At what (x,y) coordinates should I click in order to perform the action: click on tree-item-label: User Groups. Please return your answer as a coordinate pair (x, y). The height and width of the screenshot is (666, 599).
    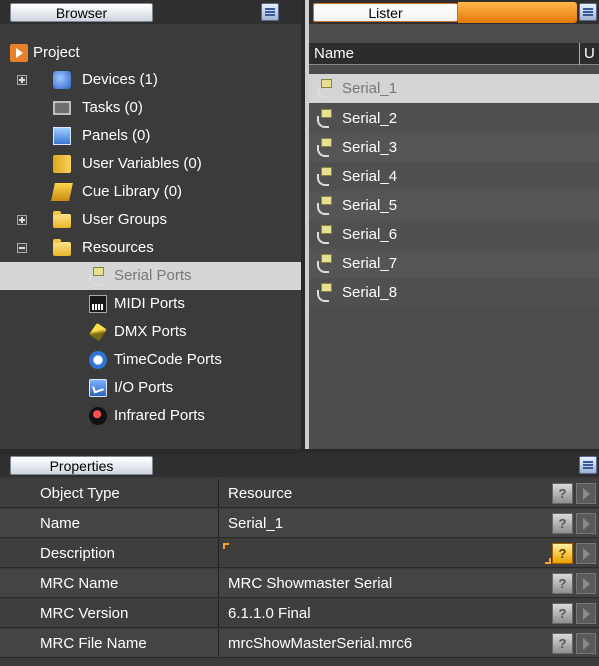
    Looking at the image, I should click on (125, 219).